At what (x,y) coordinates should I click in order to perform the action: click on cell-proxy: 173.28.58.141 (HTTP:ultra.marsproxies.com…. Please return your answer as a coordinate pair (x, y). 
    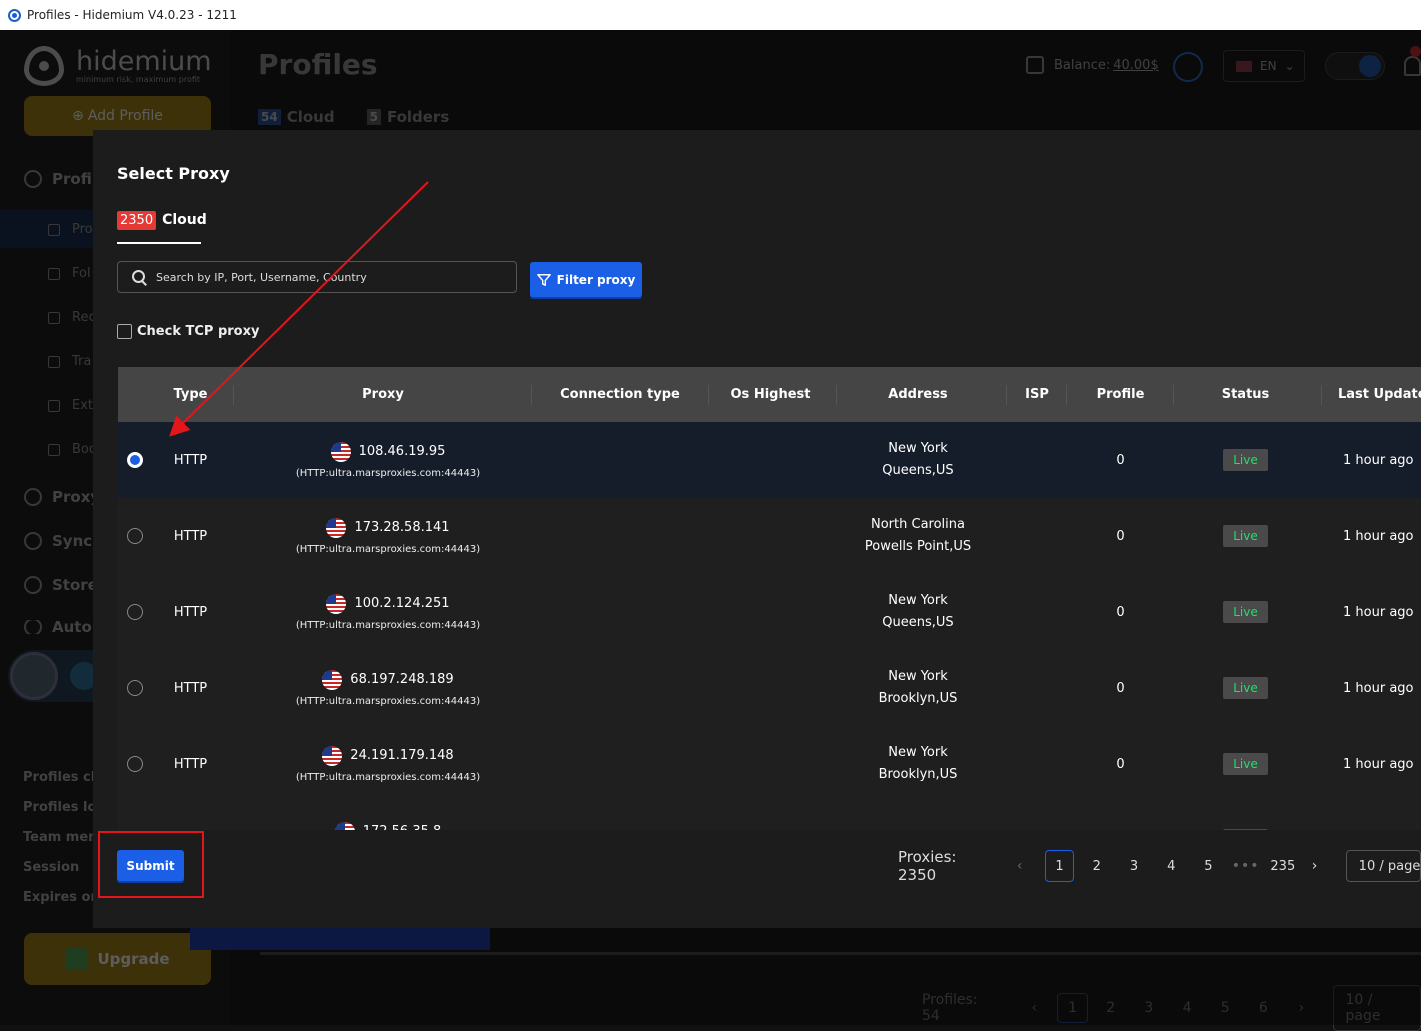
    Looking at the image, I should click on (388, 536).